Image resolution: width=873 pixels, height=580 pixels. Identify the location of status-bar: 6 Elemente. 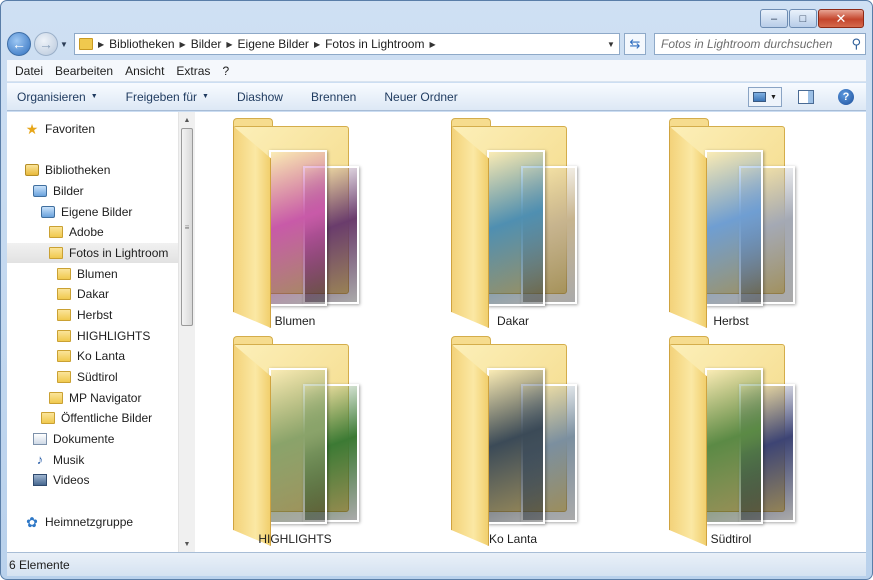
(436, 564).